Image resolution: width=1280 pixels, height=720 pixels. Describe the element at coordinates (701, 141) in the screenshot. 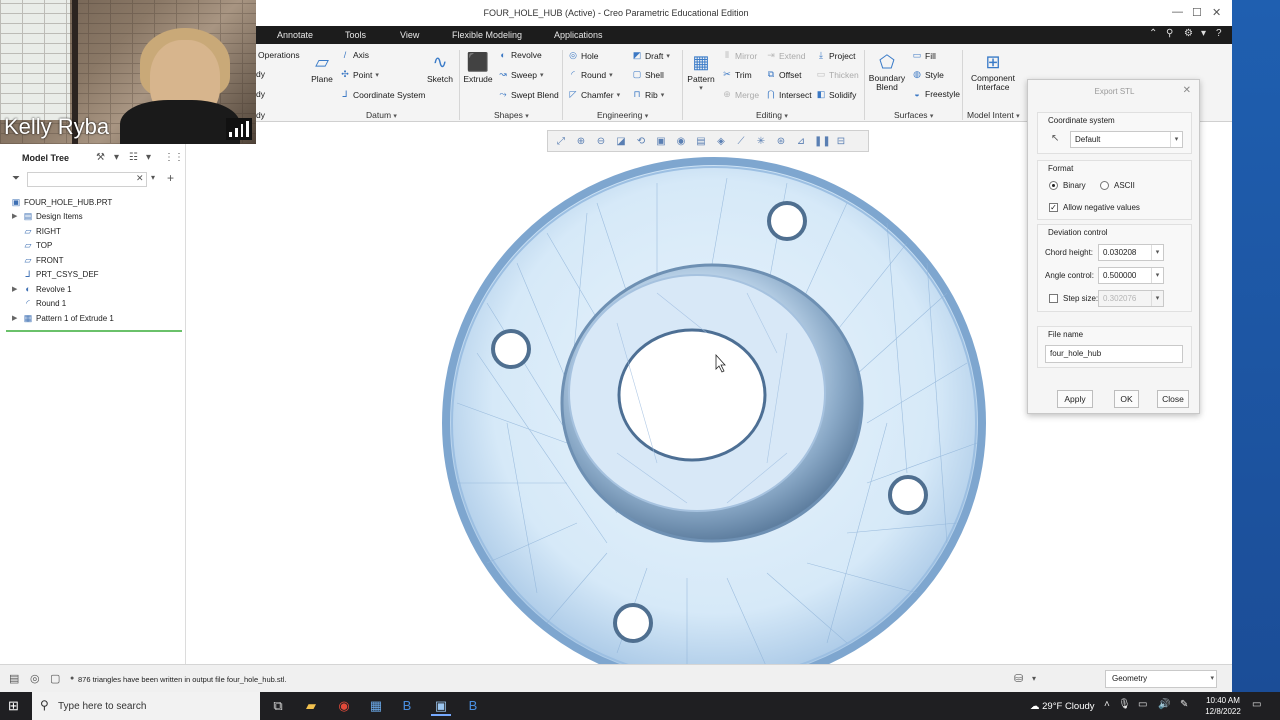

I see `view-manager-icon: ▤` at that location.